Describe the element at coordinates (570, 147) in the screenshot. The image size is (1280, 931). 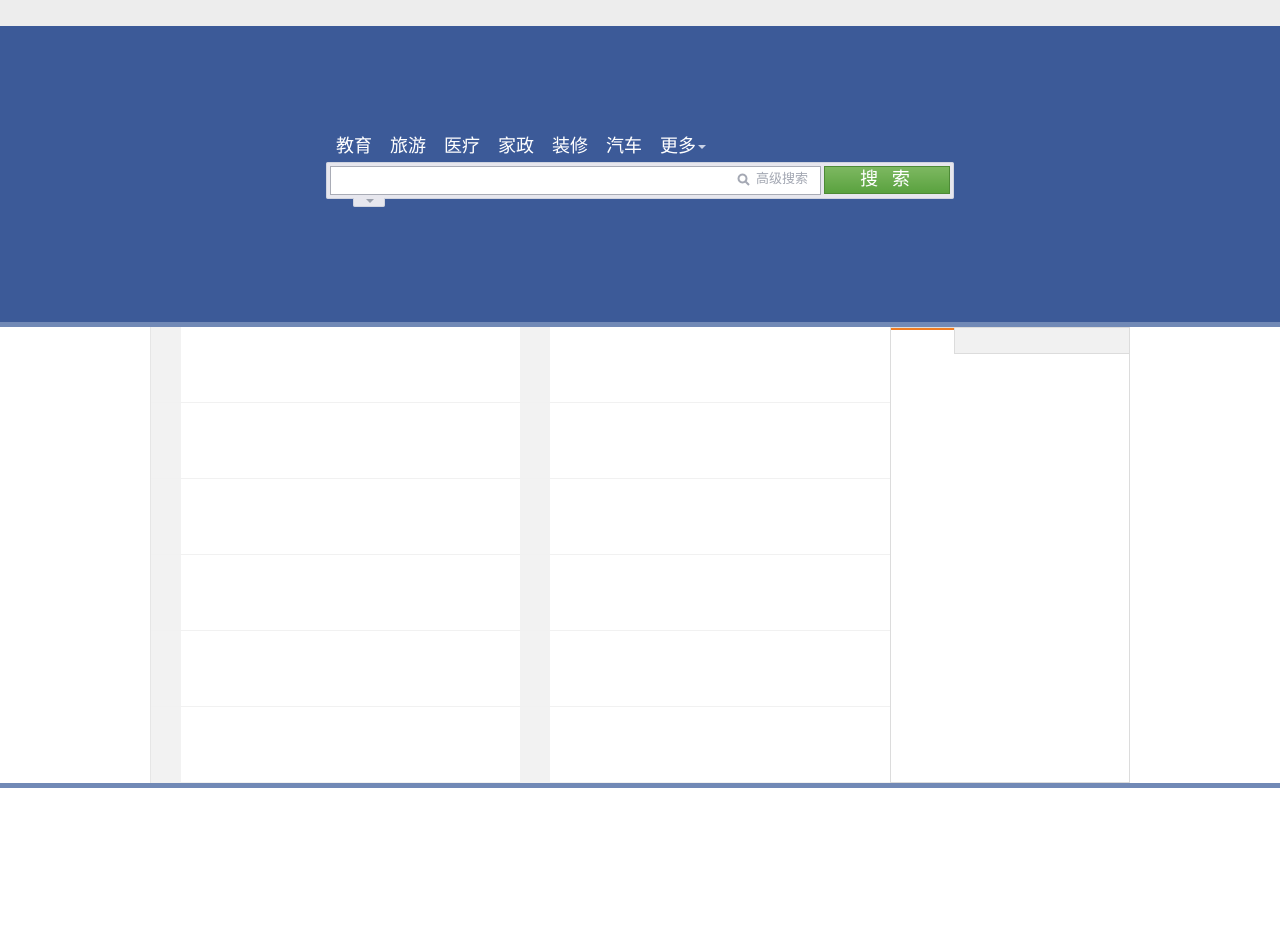
I see `nav-renovation: 装修` at that location.